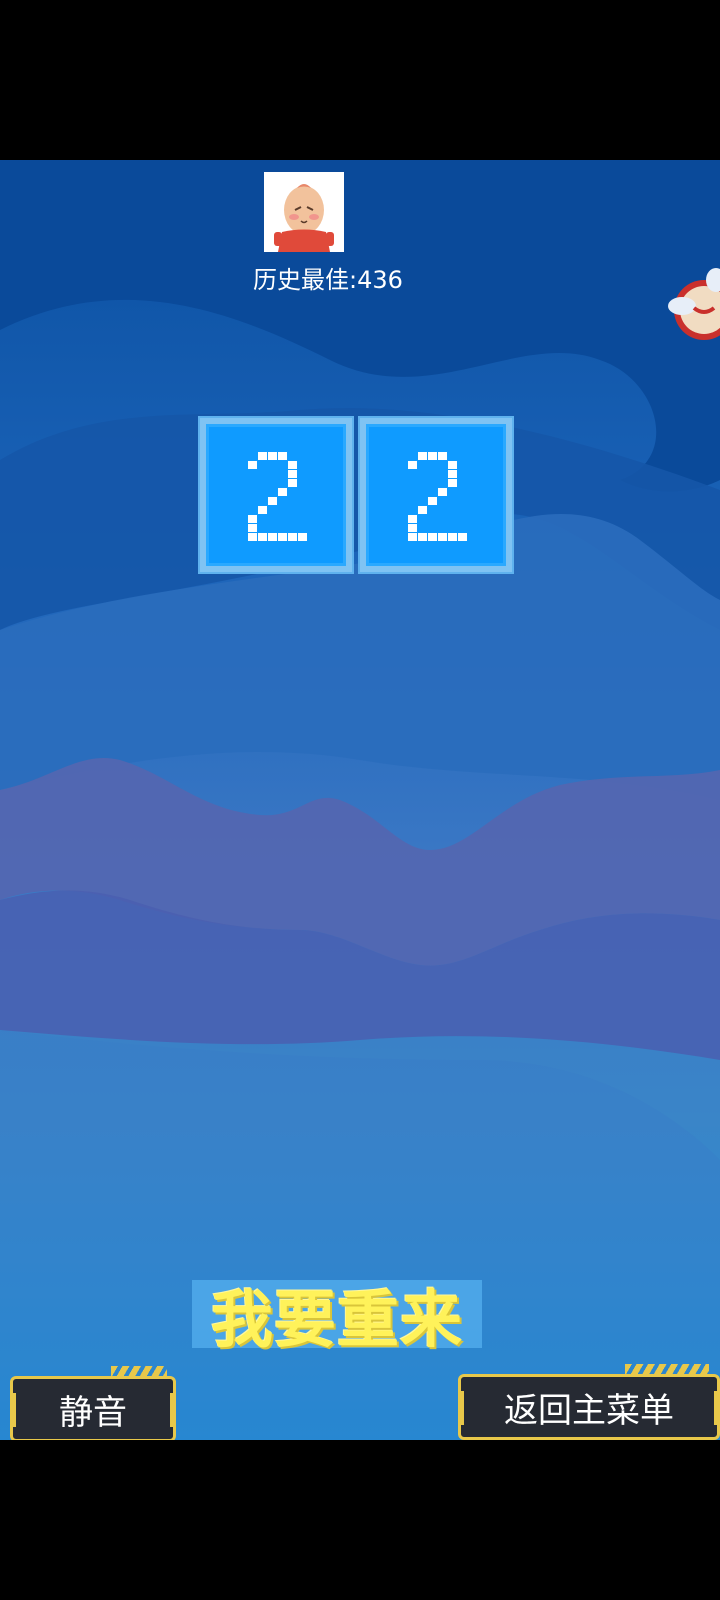  Describe the element at coordinates (360, 1520) in the screenshot. I see `navigation-bar-letterbox` at that location.